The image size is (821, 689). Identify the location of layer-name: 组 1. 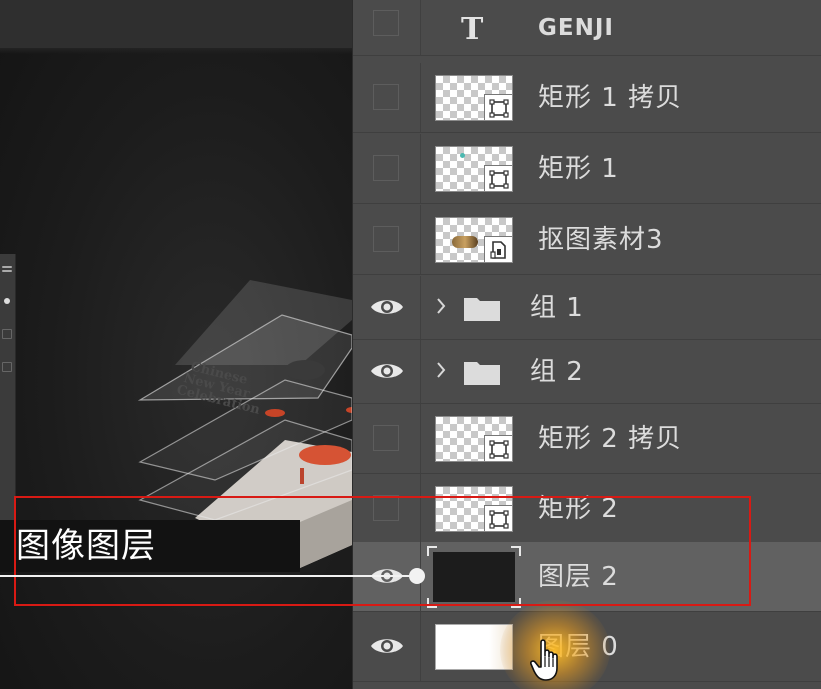
(557, 308).